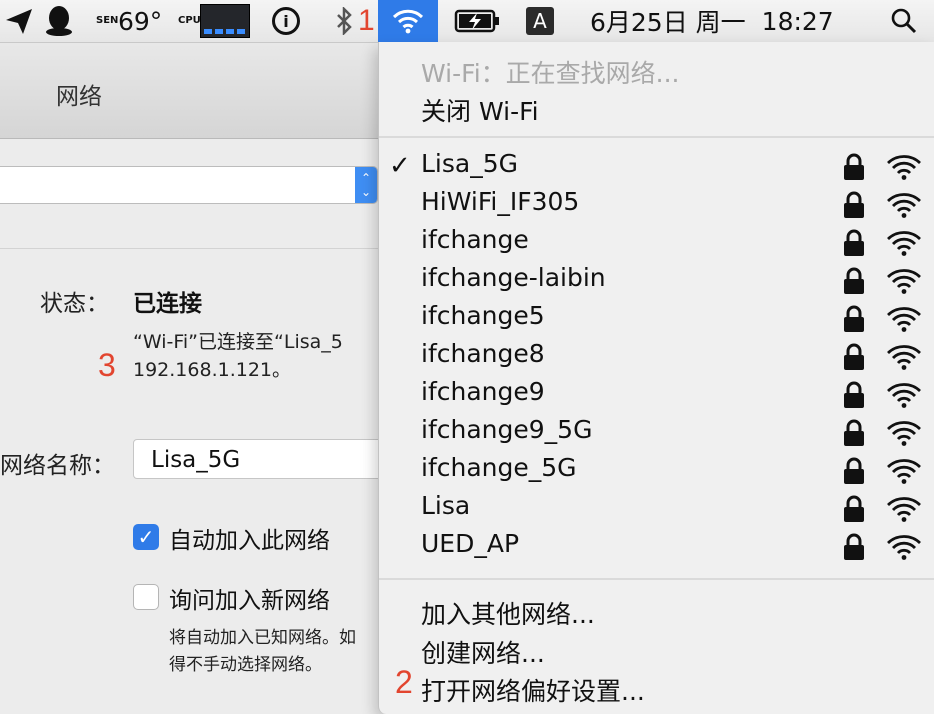 The height and width of the screenshot is (714, 934). I want to click on network-name-select: Lisa_5G, so click(263, 459).